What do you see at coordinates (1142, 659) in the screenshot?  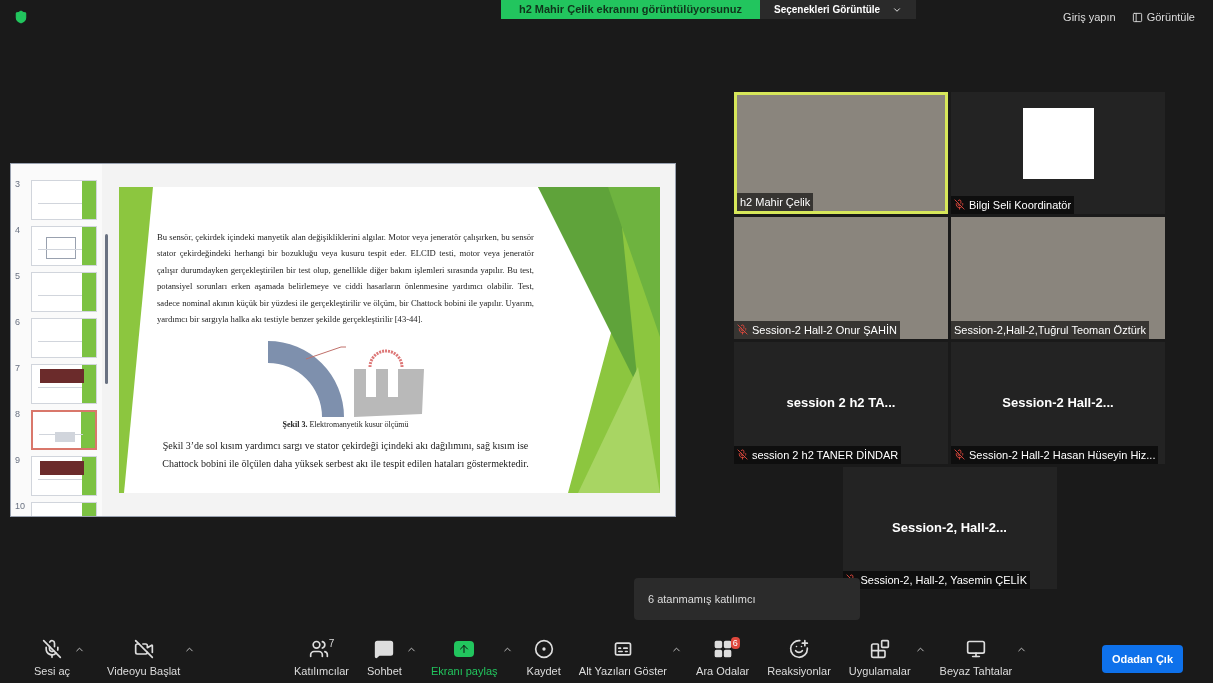 I see `leave-room-button: Odadan Çık` at bounding box center [1142, 659].